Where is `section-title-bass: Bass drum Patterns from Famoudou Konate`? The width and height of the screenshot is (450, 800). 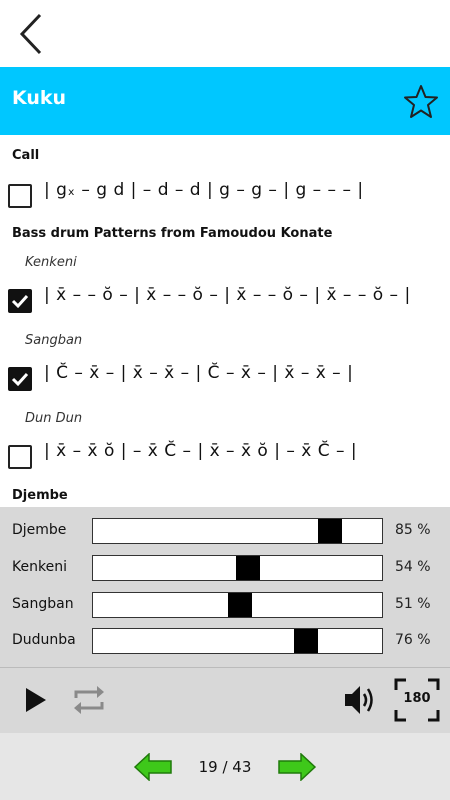
section-title-bass: Bass drum Patterns from Famoudou Konate is located at coordinates (172, 233).